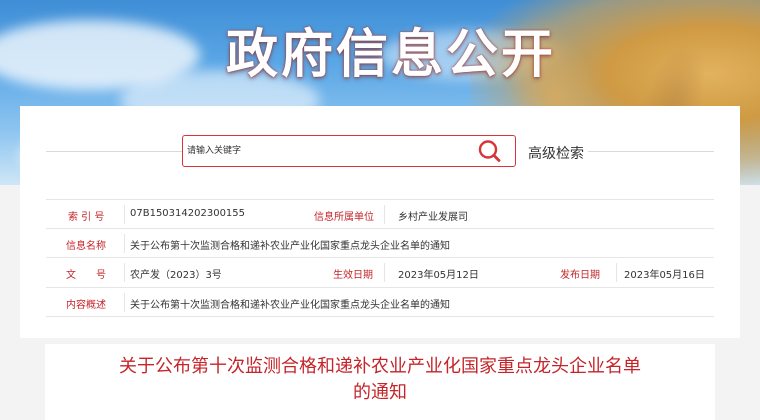  I want to click on name-value: 关于公布第十次监测合格和递补农业产业化国家重点龙头企业名单的通知, so click(290, 246).